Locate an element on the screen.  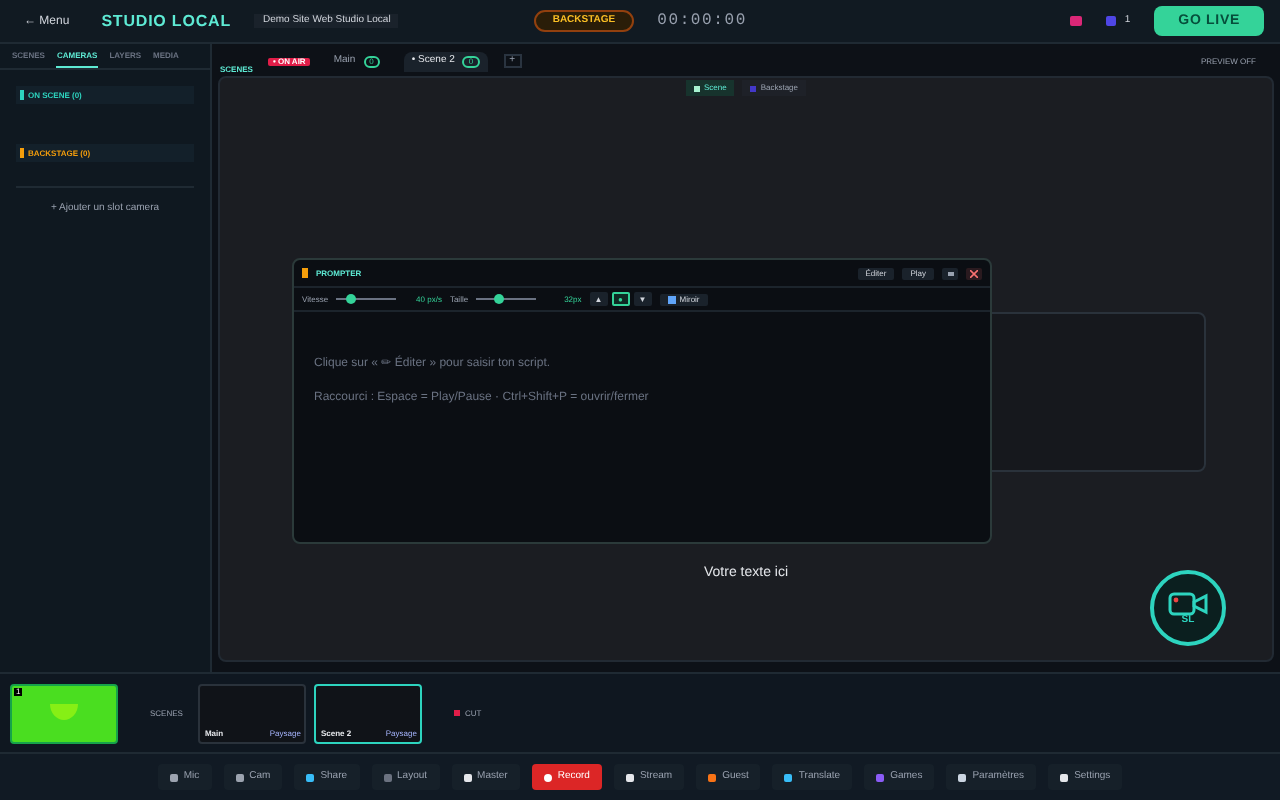
minimize-icon is located at coordinates (950, 273).